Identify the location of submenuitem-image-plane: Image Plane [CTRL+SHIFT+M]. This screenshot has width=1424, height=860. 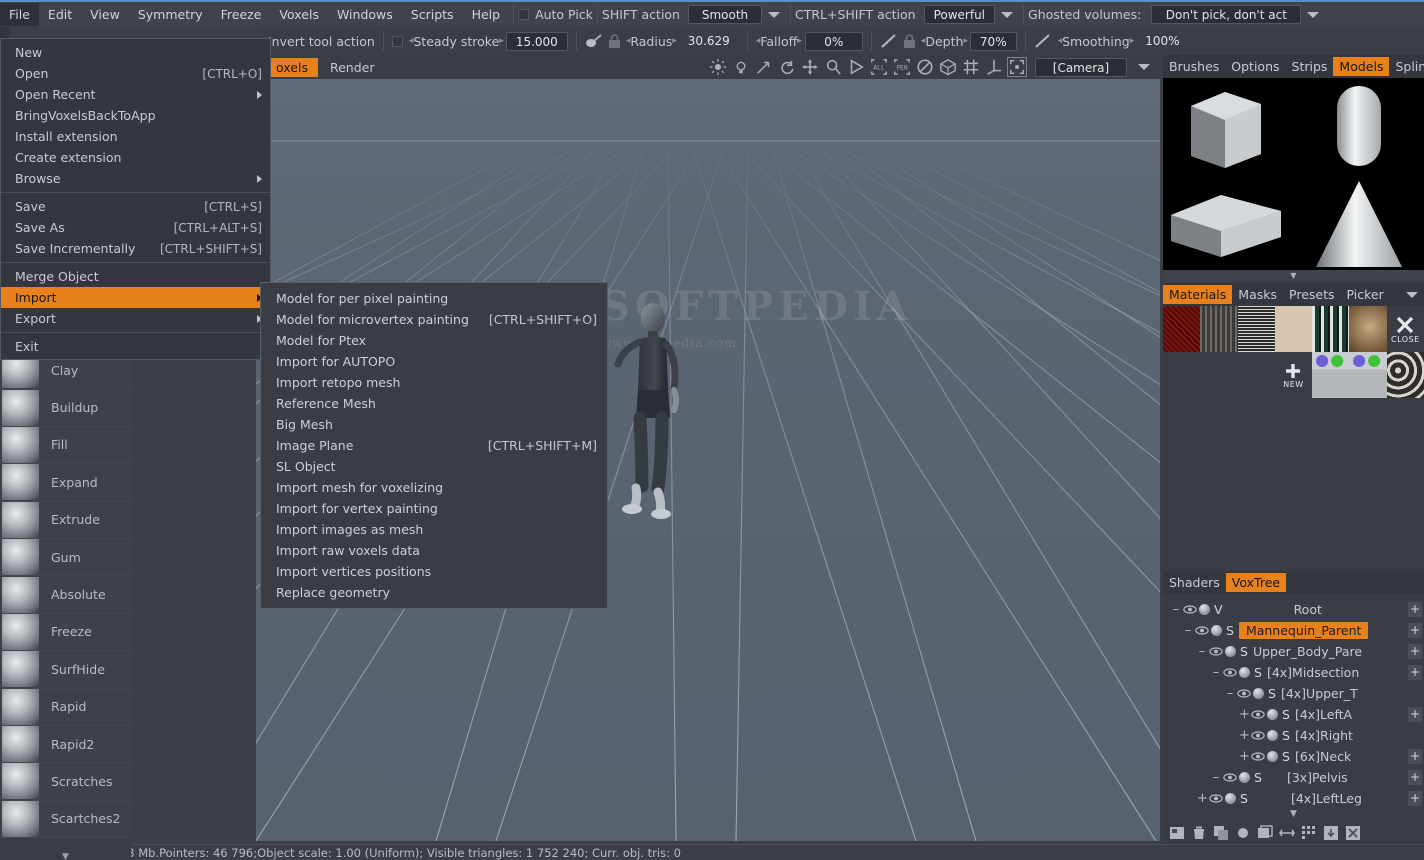
(434, 445).